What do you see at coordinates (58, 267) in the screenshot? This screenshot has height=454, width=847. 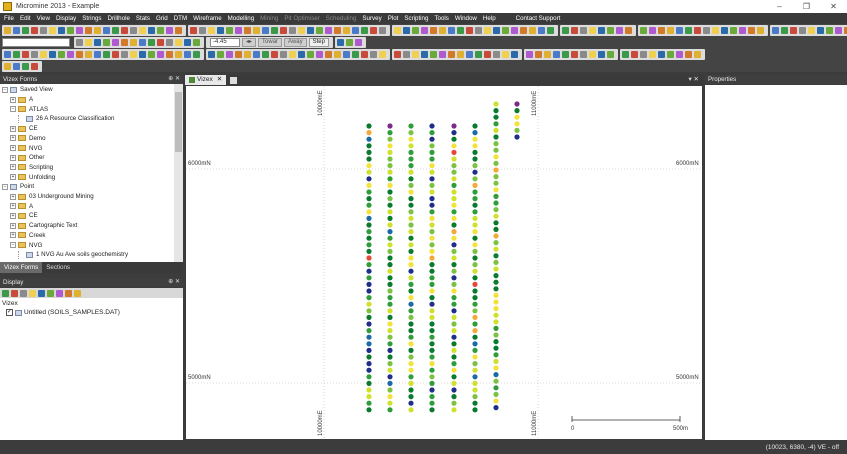 I see `tab-sections: Sections` at bounding box center [58, 267].